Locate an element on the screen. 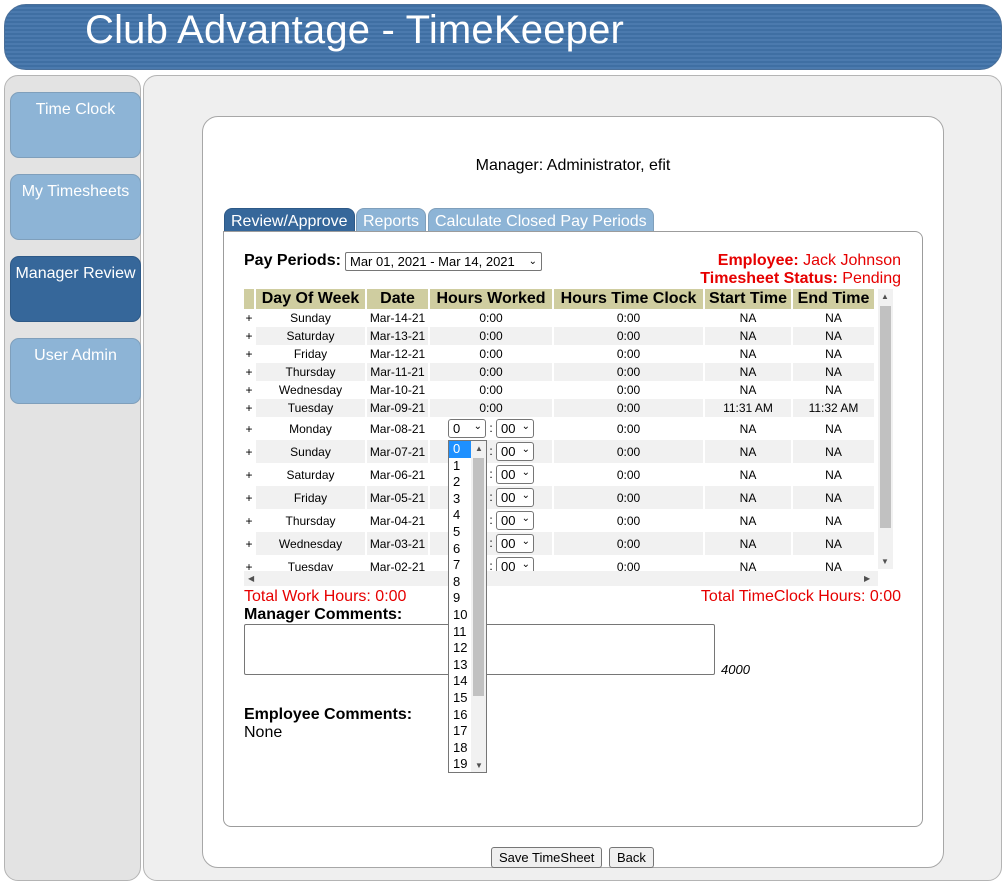 The image size is (1006, 886). back-button: Back is located at coordinates (631, 857).